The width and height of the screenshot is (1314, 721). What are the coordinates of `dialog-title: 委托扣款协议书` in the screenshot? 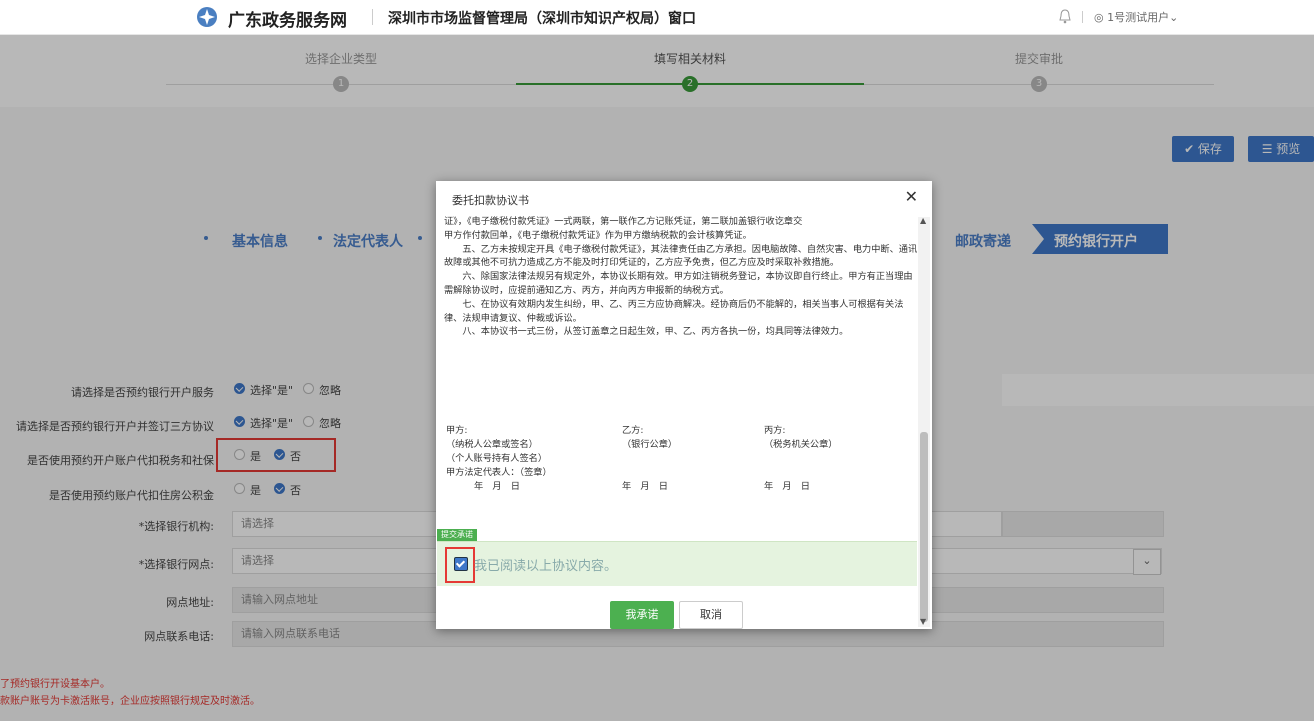 It's located at (490, 200).